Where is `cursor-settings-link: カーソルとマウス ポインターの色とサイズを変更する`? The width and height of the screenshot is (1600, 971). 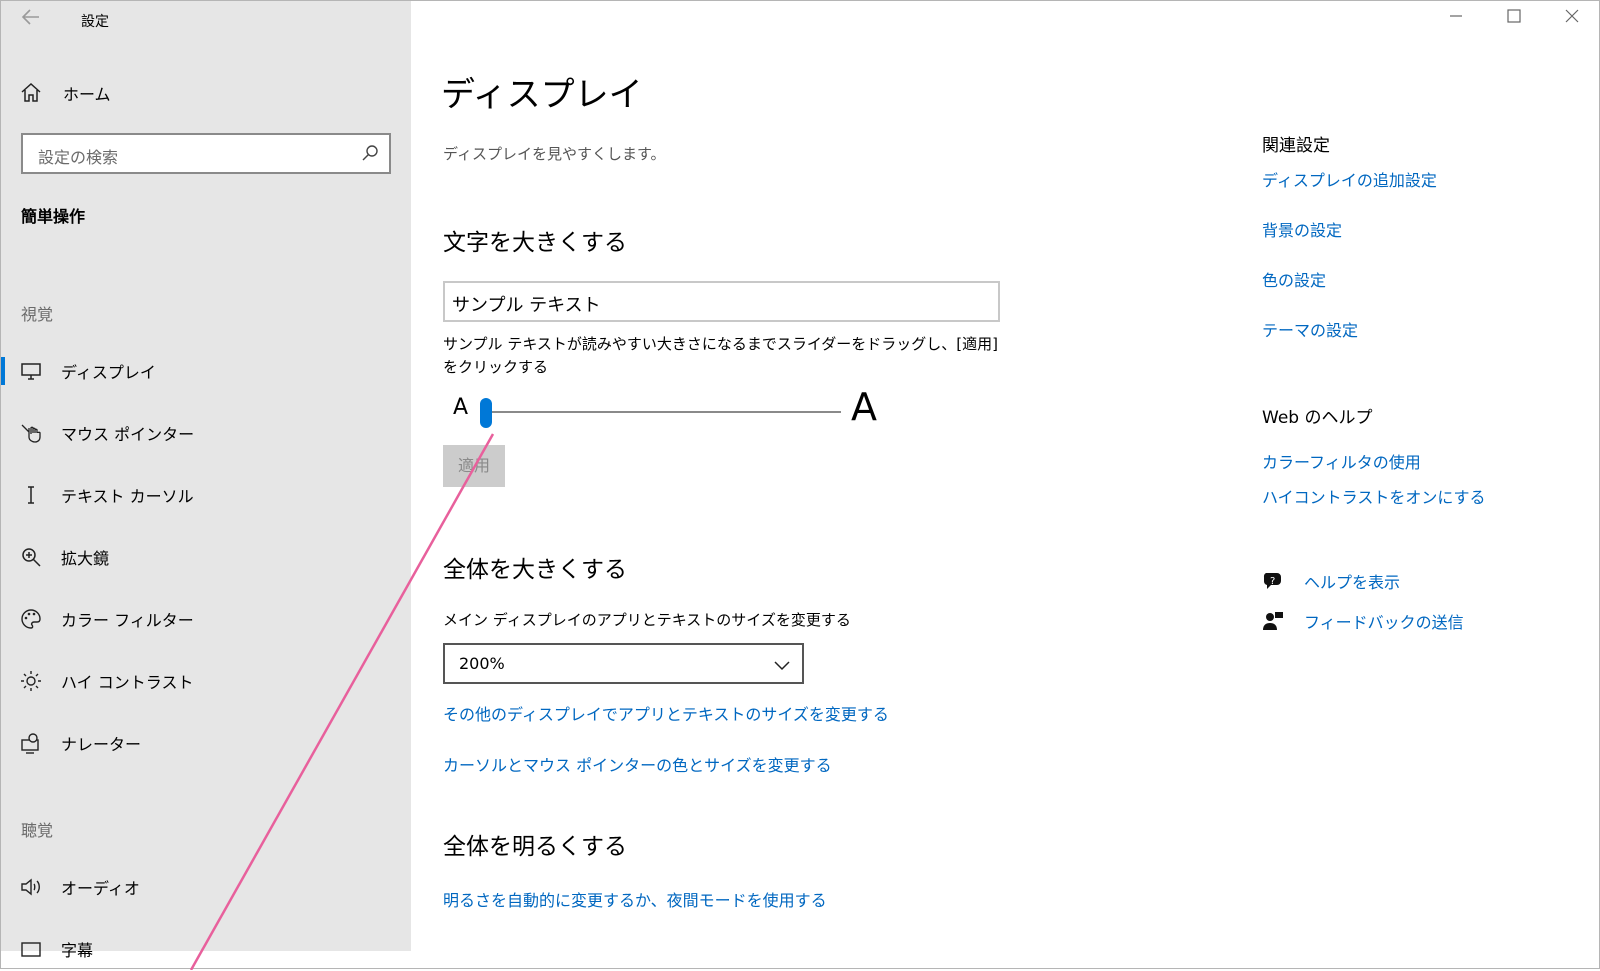 cursor-settings-link: カーソルとマウス ポインターの色とサイズを変更する is located at coordinates (637, 764).